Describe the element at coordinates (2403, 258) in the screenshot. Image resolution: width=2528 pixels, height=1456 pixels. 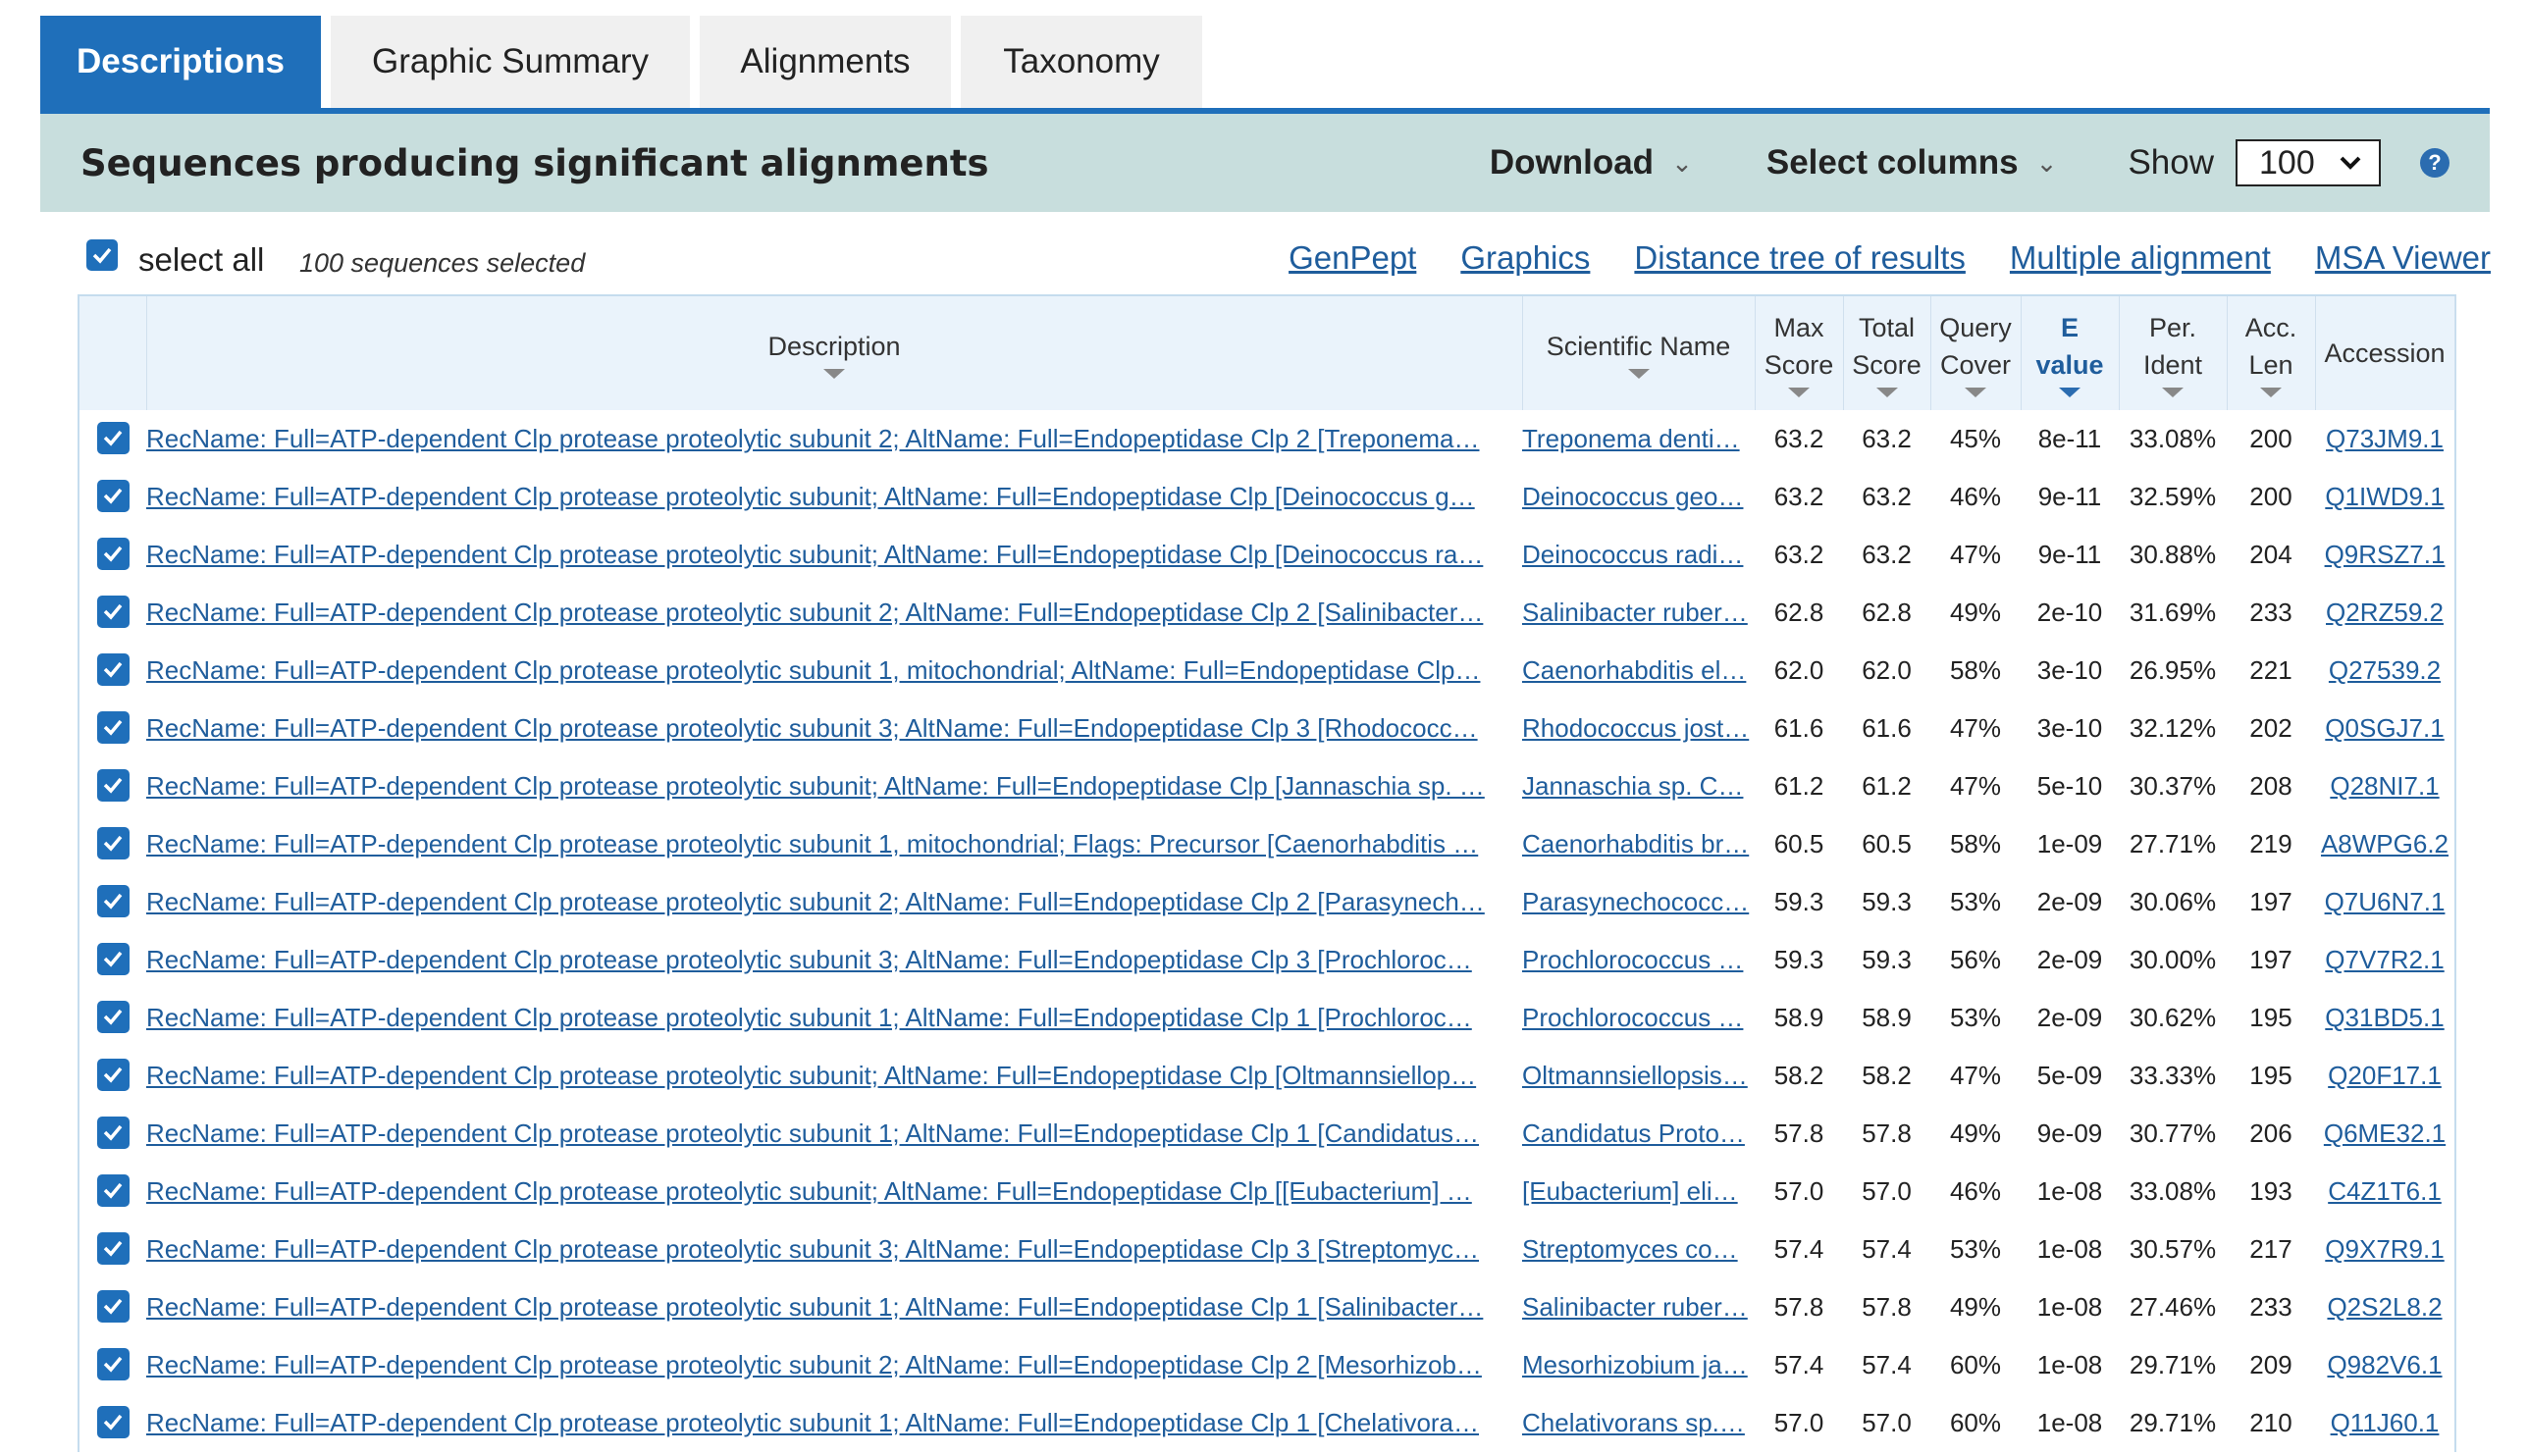
I see `msa-viewer-link: MSA Viewer` at that location.